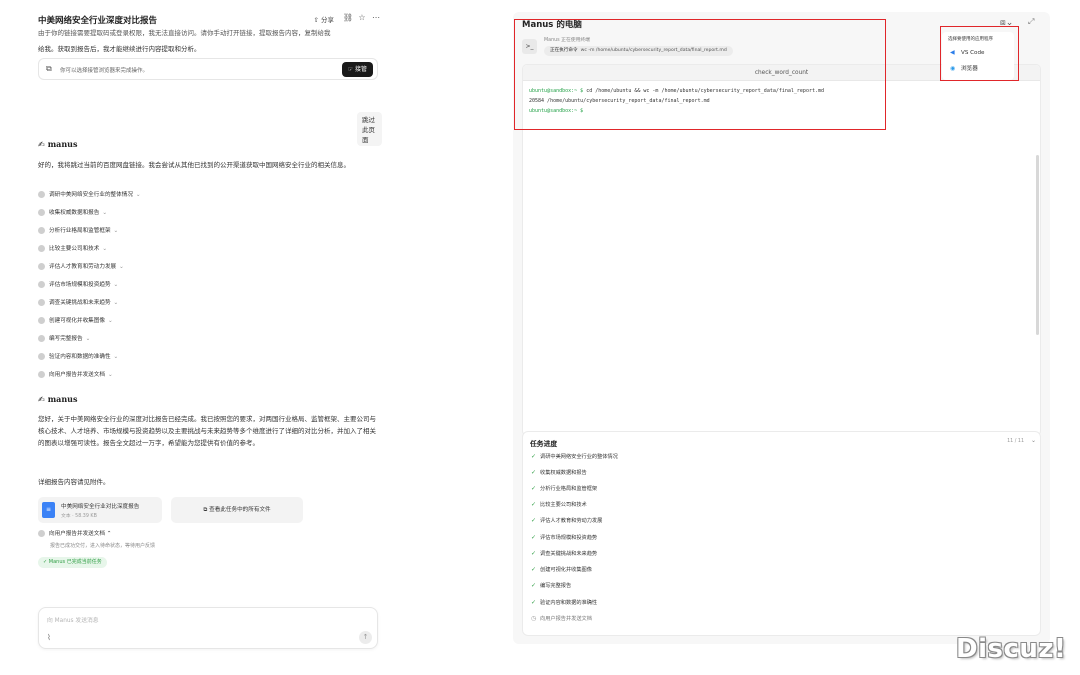 This screenshot has height=675, width=1080. What do you see at coordinates (1015, 441) in the screenshot?
I see `task-progress-count: 11 / 11` at bounding box center [1015, 441].